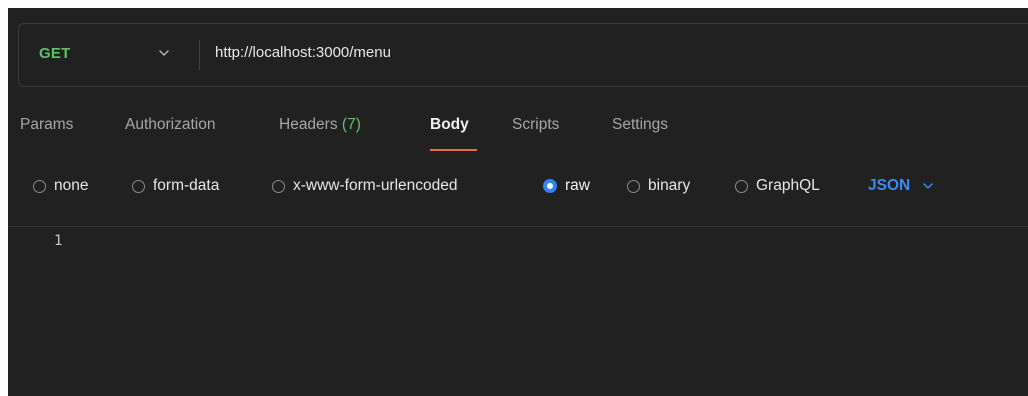  I want to click on tab-scripts: Scripts, so click(535, 125).